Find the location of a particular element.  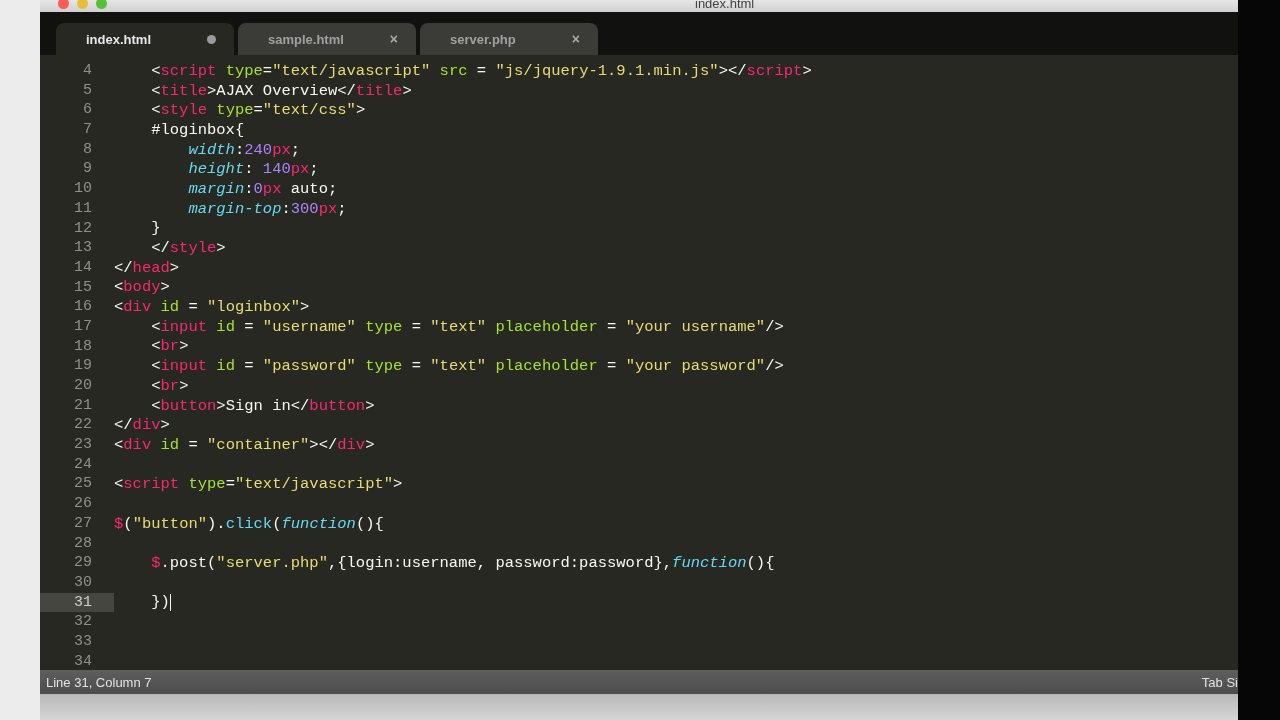

code-line: $.post("server.php",{login:username, password:password},function(){ is located at coordinates (462, 563).